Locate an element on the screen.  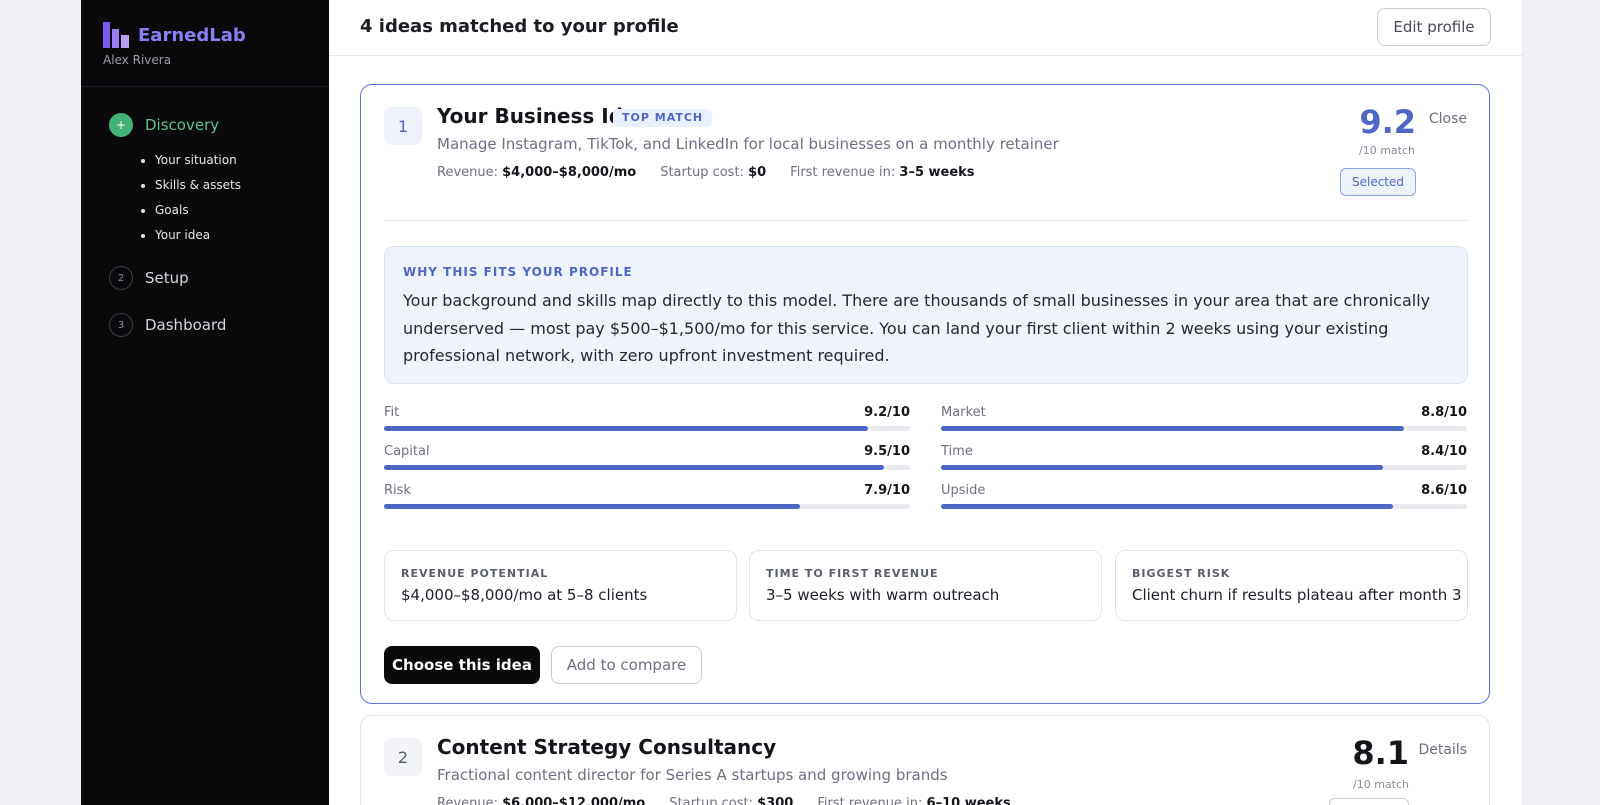
step-setup: 2 Setup is located at coordinates (149, 278).